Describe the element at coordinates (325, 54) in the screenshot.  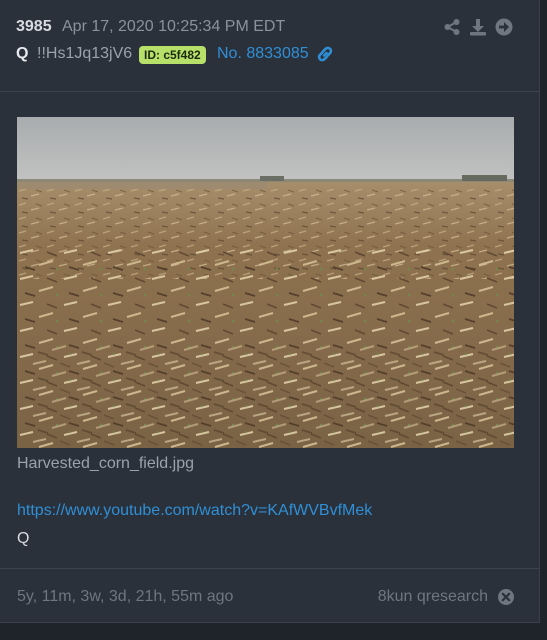
I see `link-icon` at that location.